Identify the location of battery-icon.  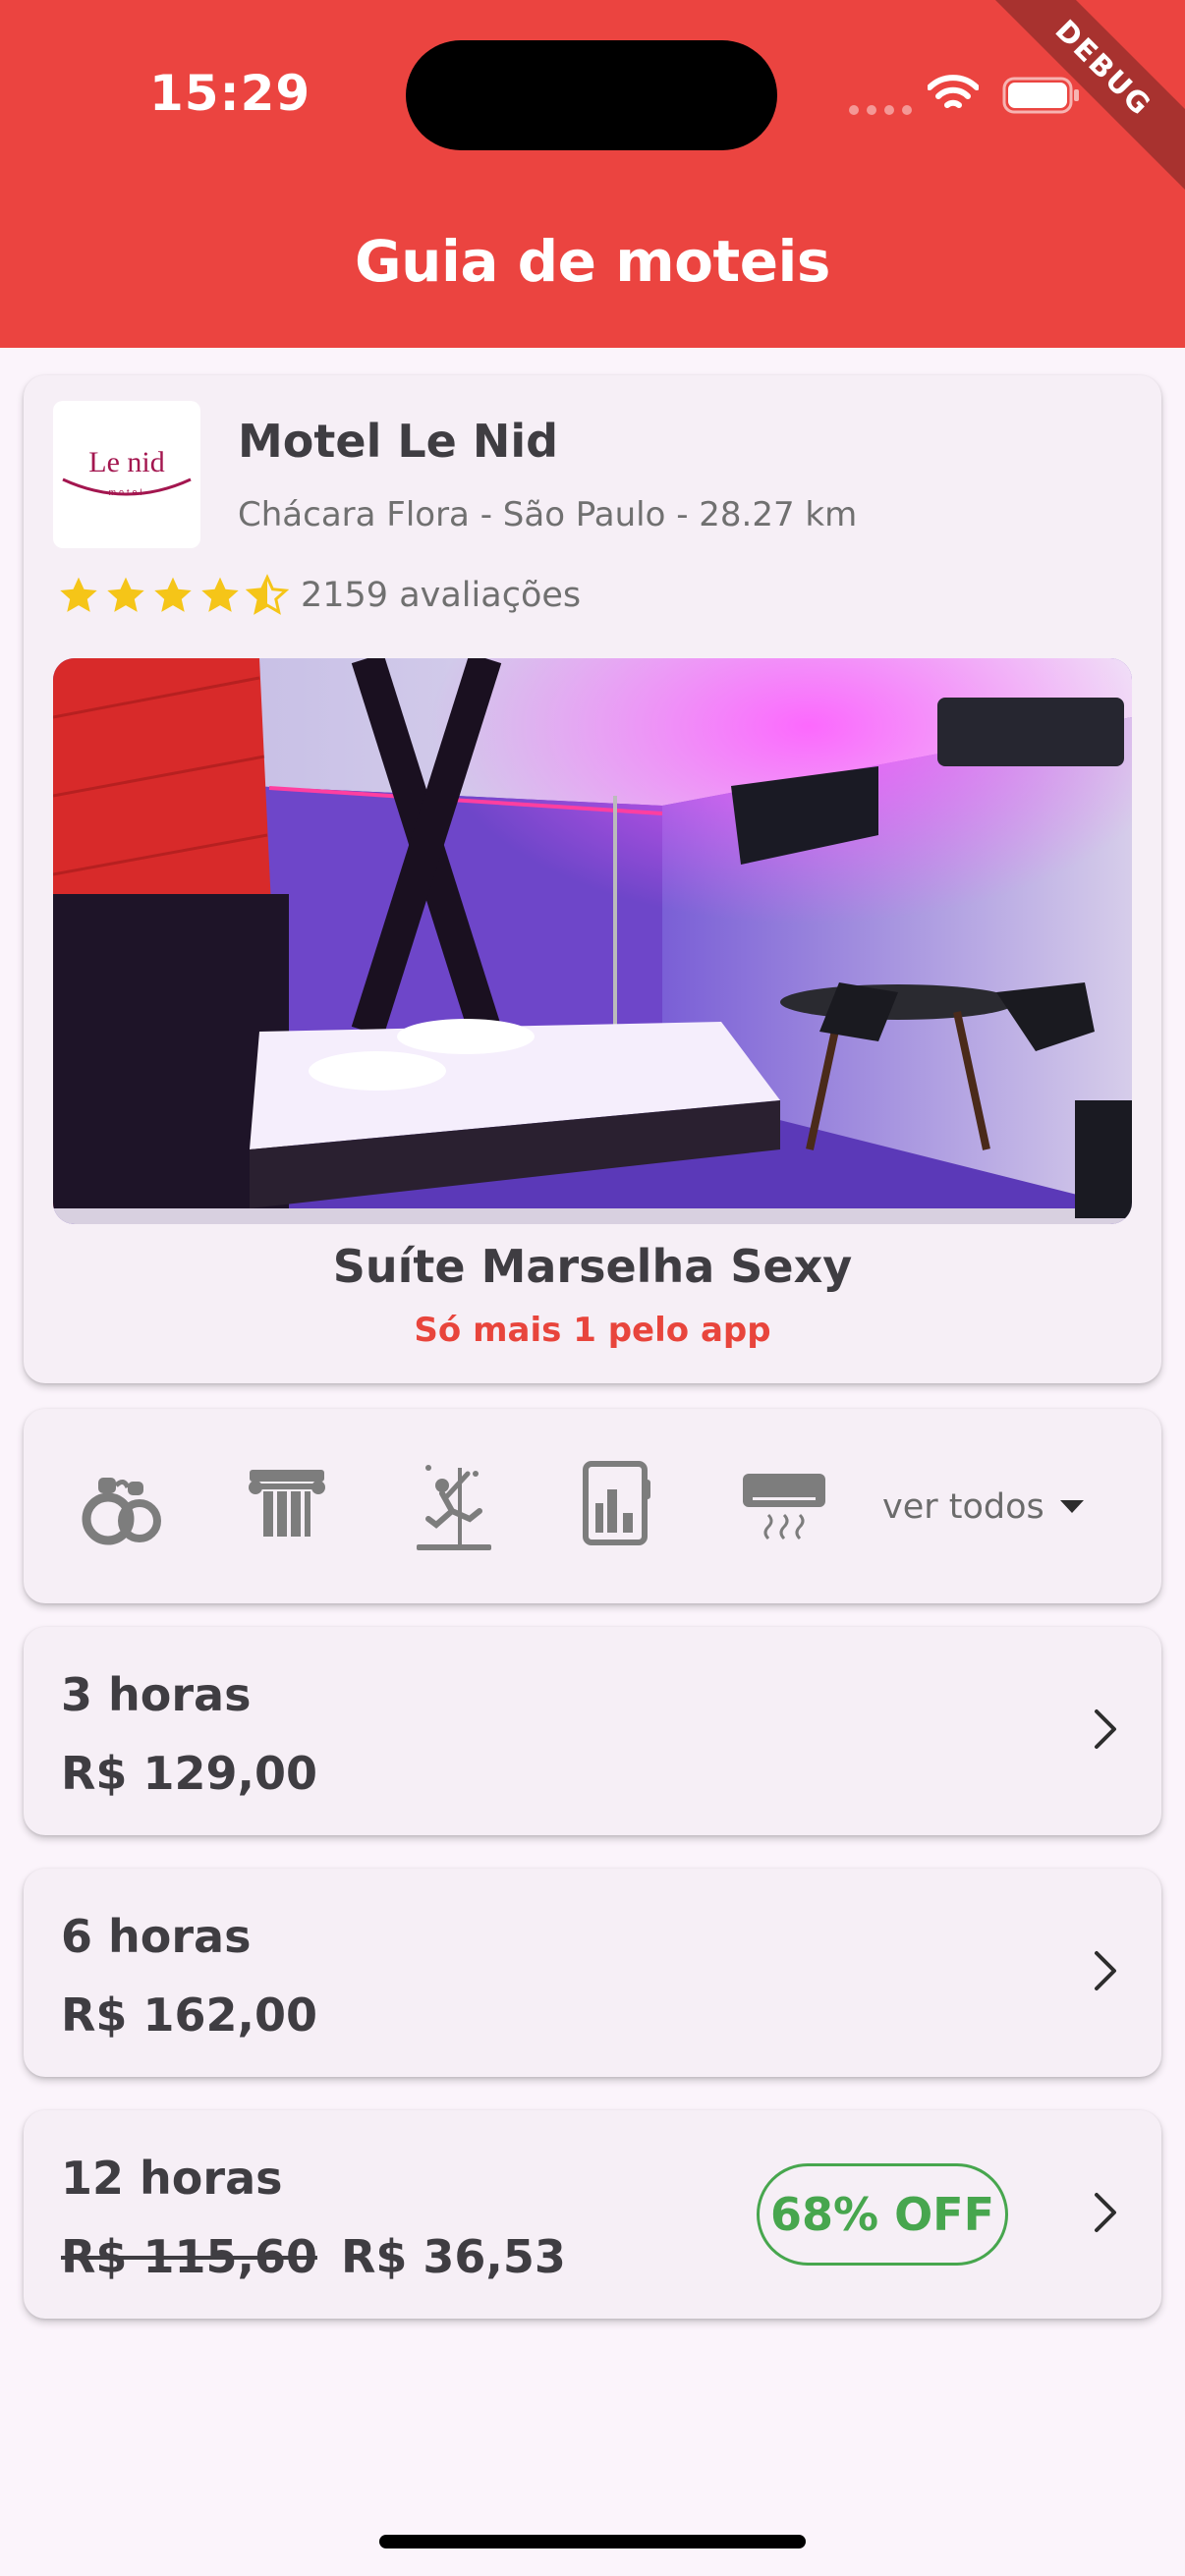
(1041, 95).